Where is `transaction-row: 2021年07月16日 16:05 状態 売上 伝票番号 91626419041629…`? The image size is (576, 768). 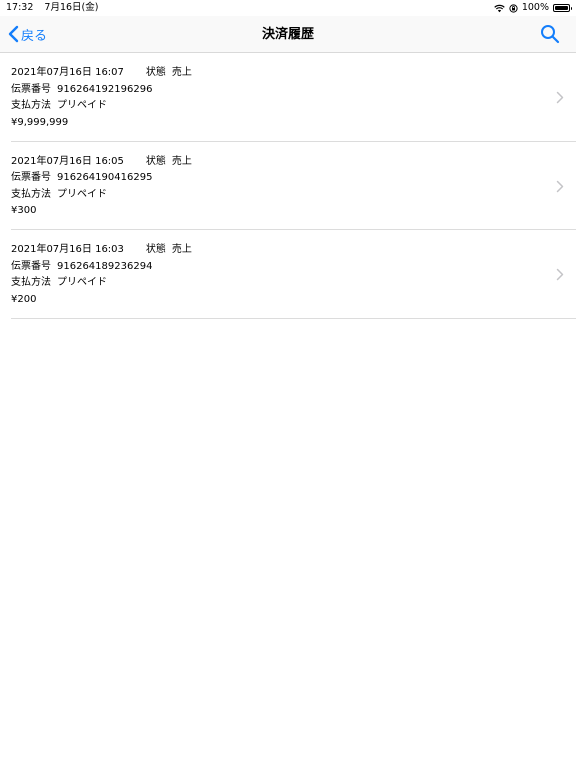
transaction-row: 2021年07月16日 16:05 状態 売上 伝票番号 91626419041629… is located at coordinates (288, 186).